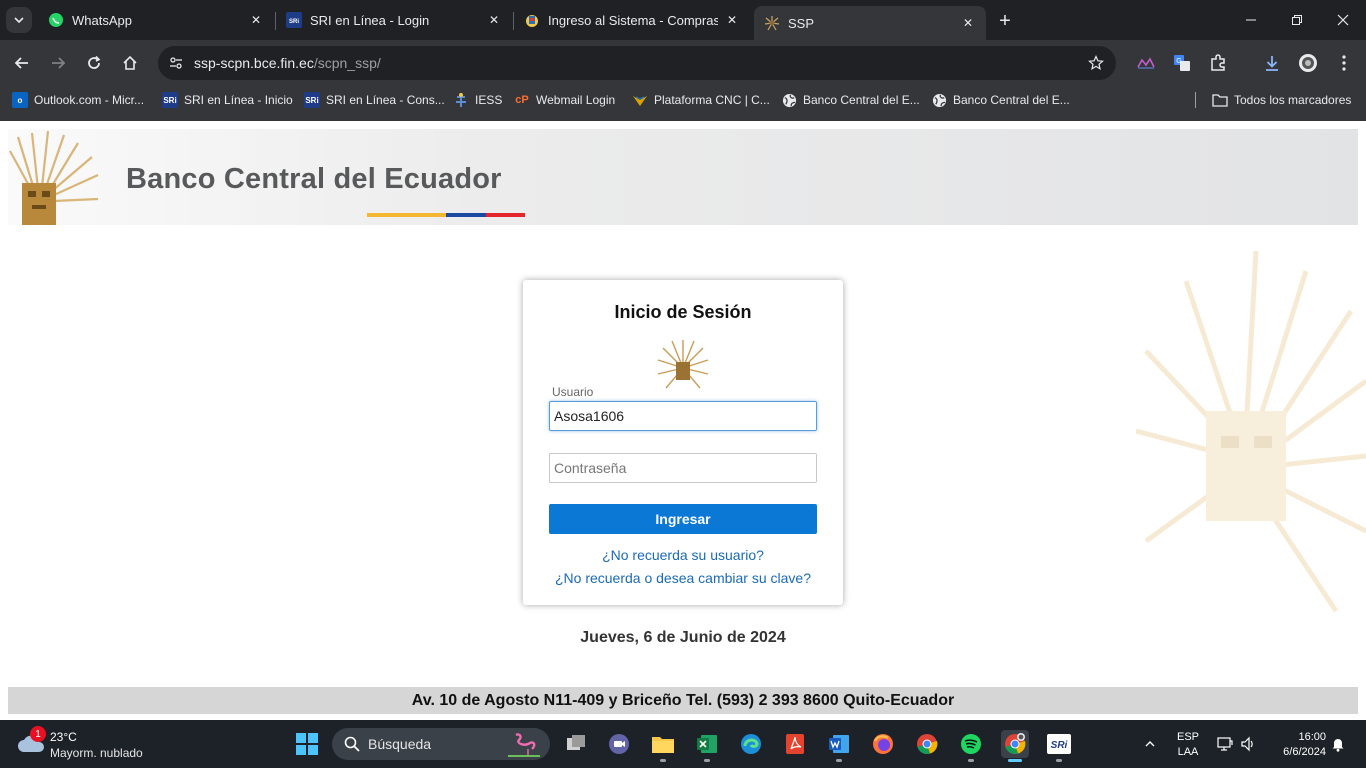  Describe the element at coordinates (1146, 63) in the screenshot. I see `extension-button` at that location.